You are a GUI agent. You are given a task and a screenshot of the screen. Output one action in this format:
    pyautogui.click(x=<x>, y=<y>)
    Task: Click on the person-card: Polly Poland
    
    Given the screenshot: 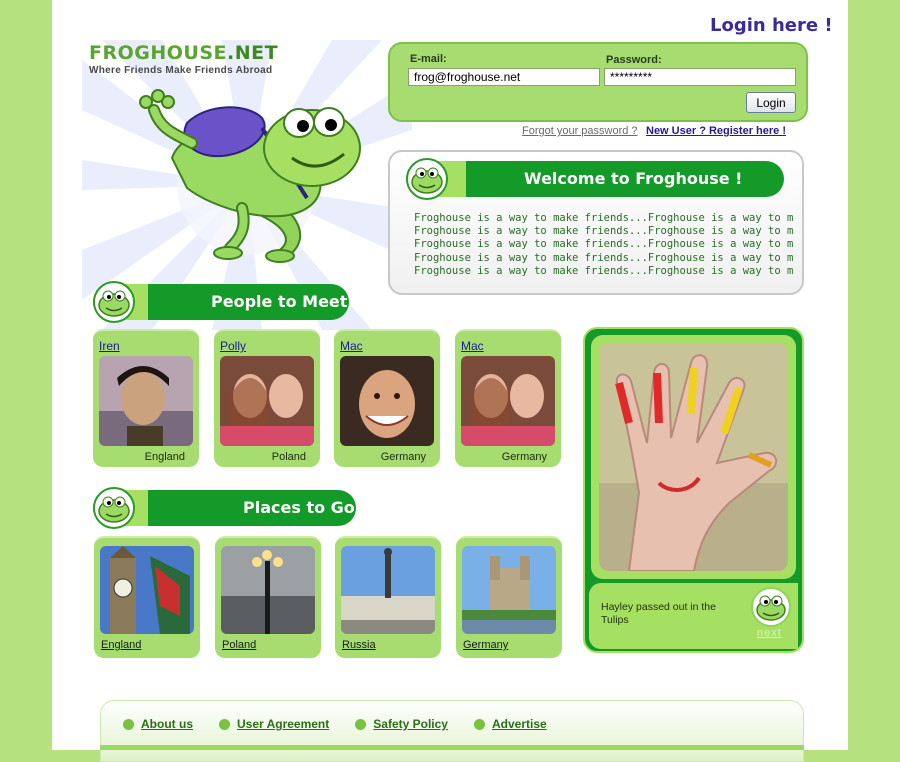 What is the action you would take?
    pyautogui.click(x=267, y=398)
    